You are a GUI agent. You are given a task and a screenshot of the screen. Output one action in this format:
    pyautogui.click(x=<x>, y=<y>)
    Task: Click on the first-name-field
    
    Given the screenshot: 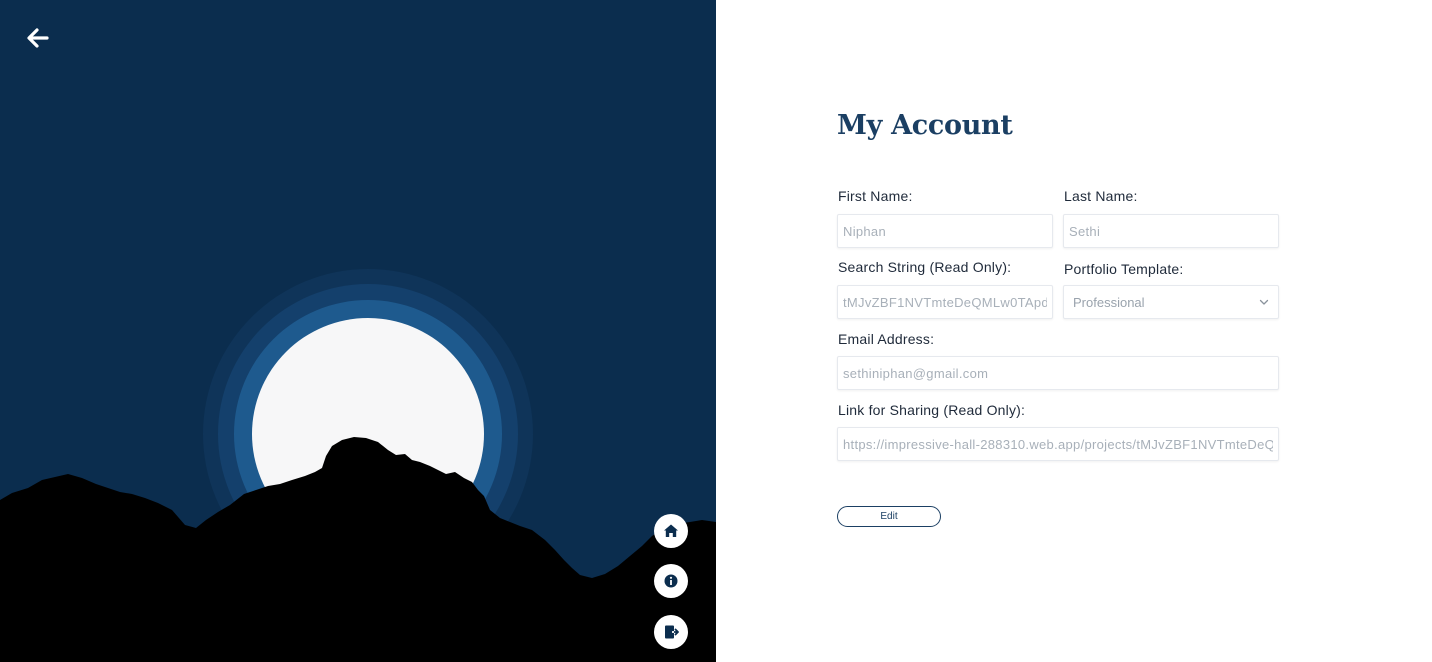 What is the action you would take?
    pyautogui.click(x=945, y=231)
    